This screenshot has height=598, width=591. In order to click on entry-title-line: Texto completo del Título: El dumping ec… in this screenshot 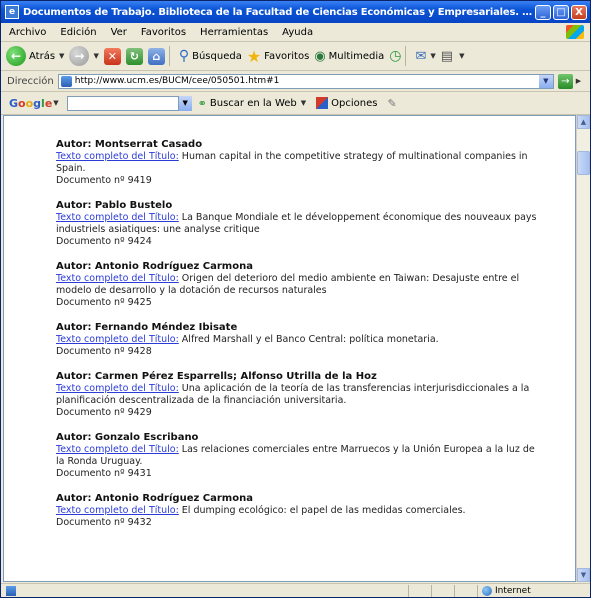, I will do `click(301, 511)`.